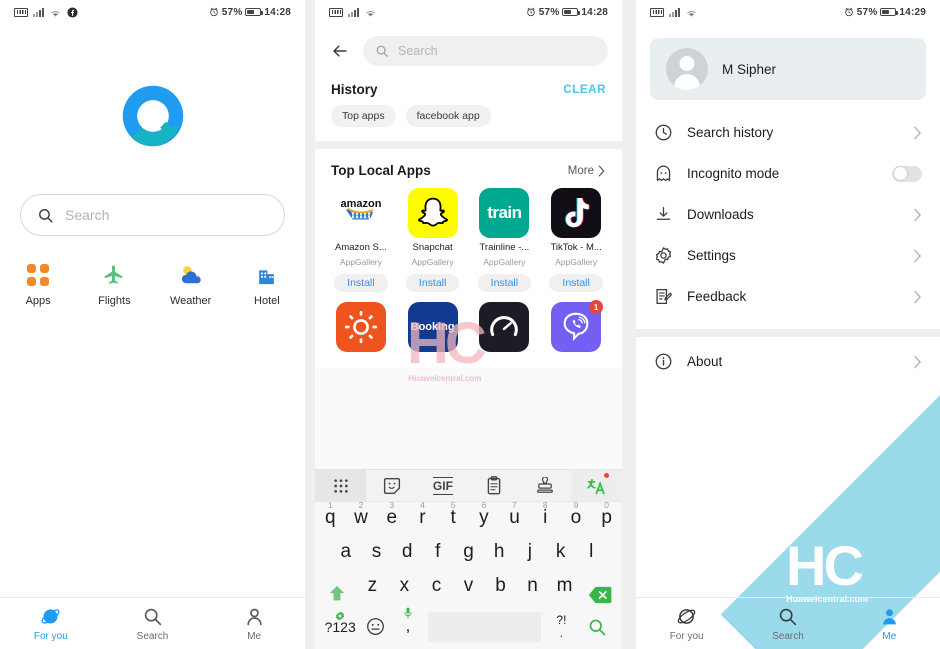 This screenshot has width=940, height=649. I want to click on back-arrow-icon, so click(340, 51).